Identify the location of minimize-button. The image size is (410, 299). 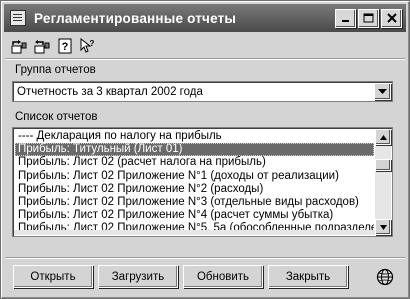
(345, 18).